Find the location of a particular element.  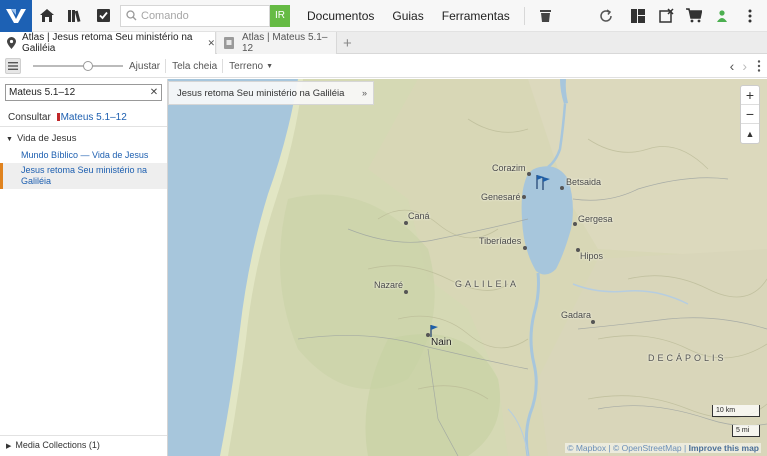

list-item-biblical-world: Mundo Bíblico — Vida de Jesus is located at coordinates (84, 155).